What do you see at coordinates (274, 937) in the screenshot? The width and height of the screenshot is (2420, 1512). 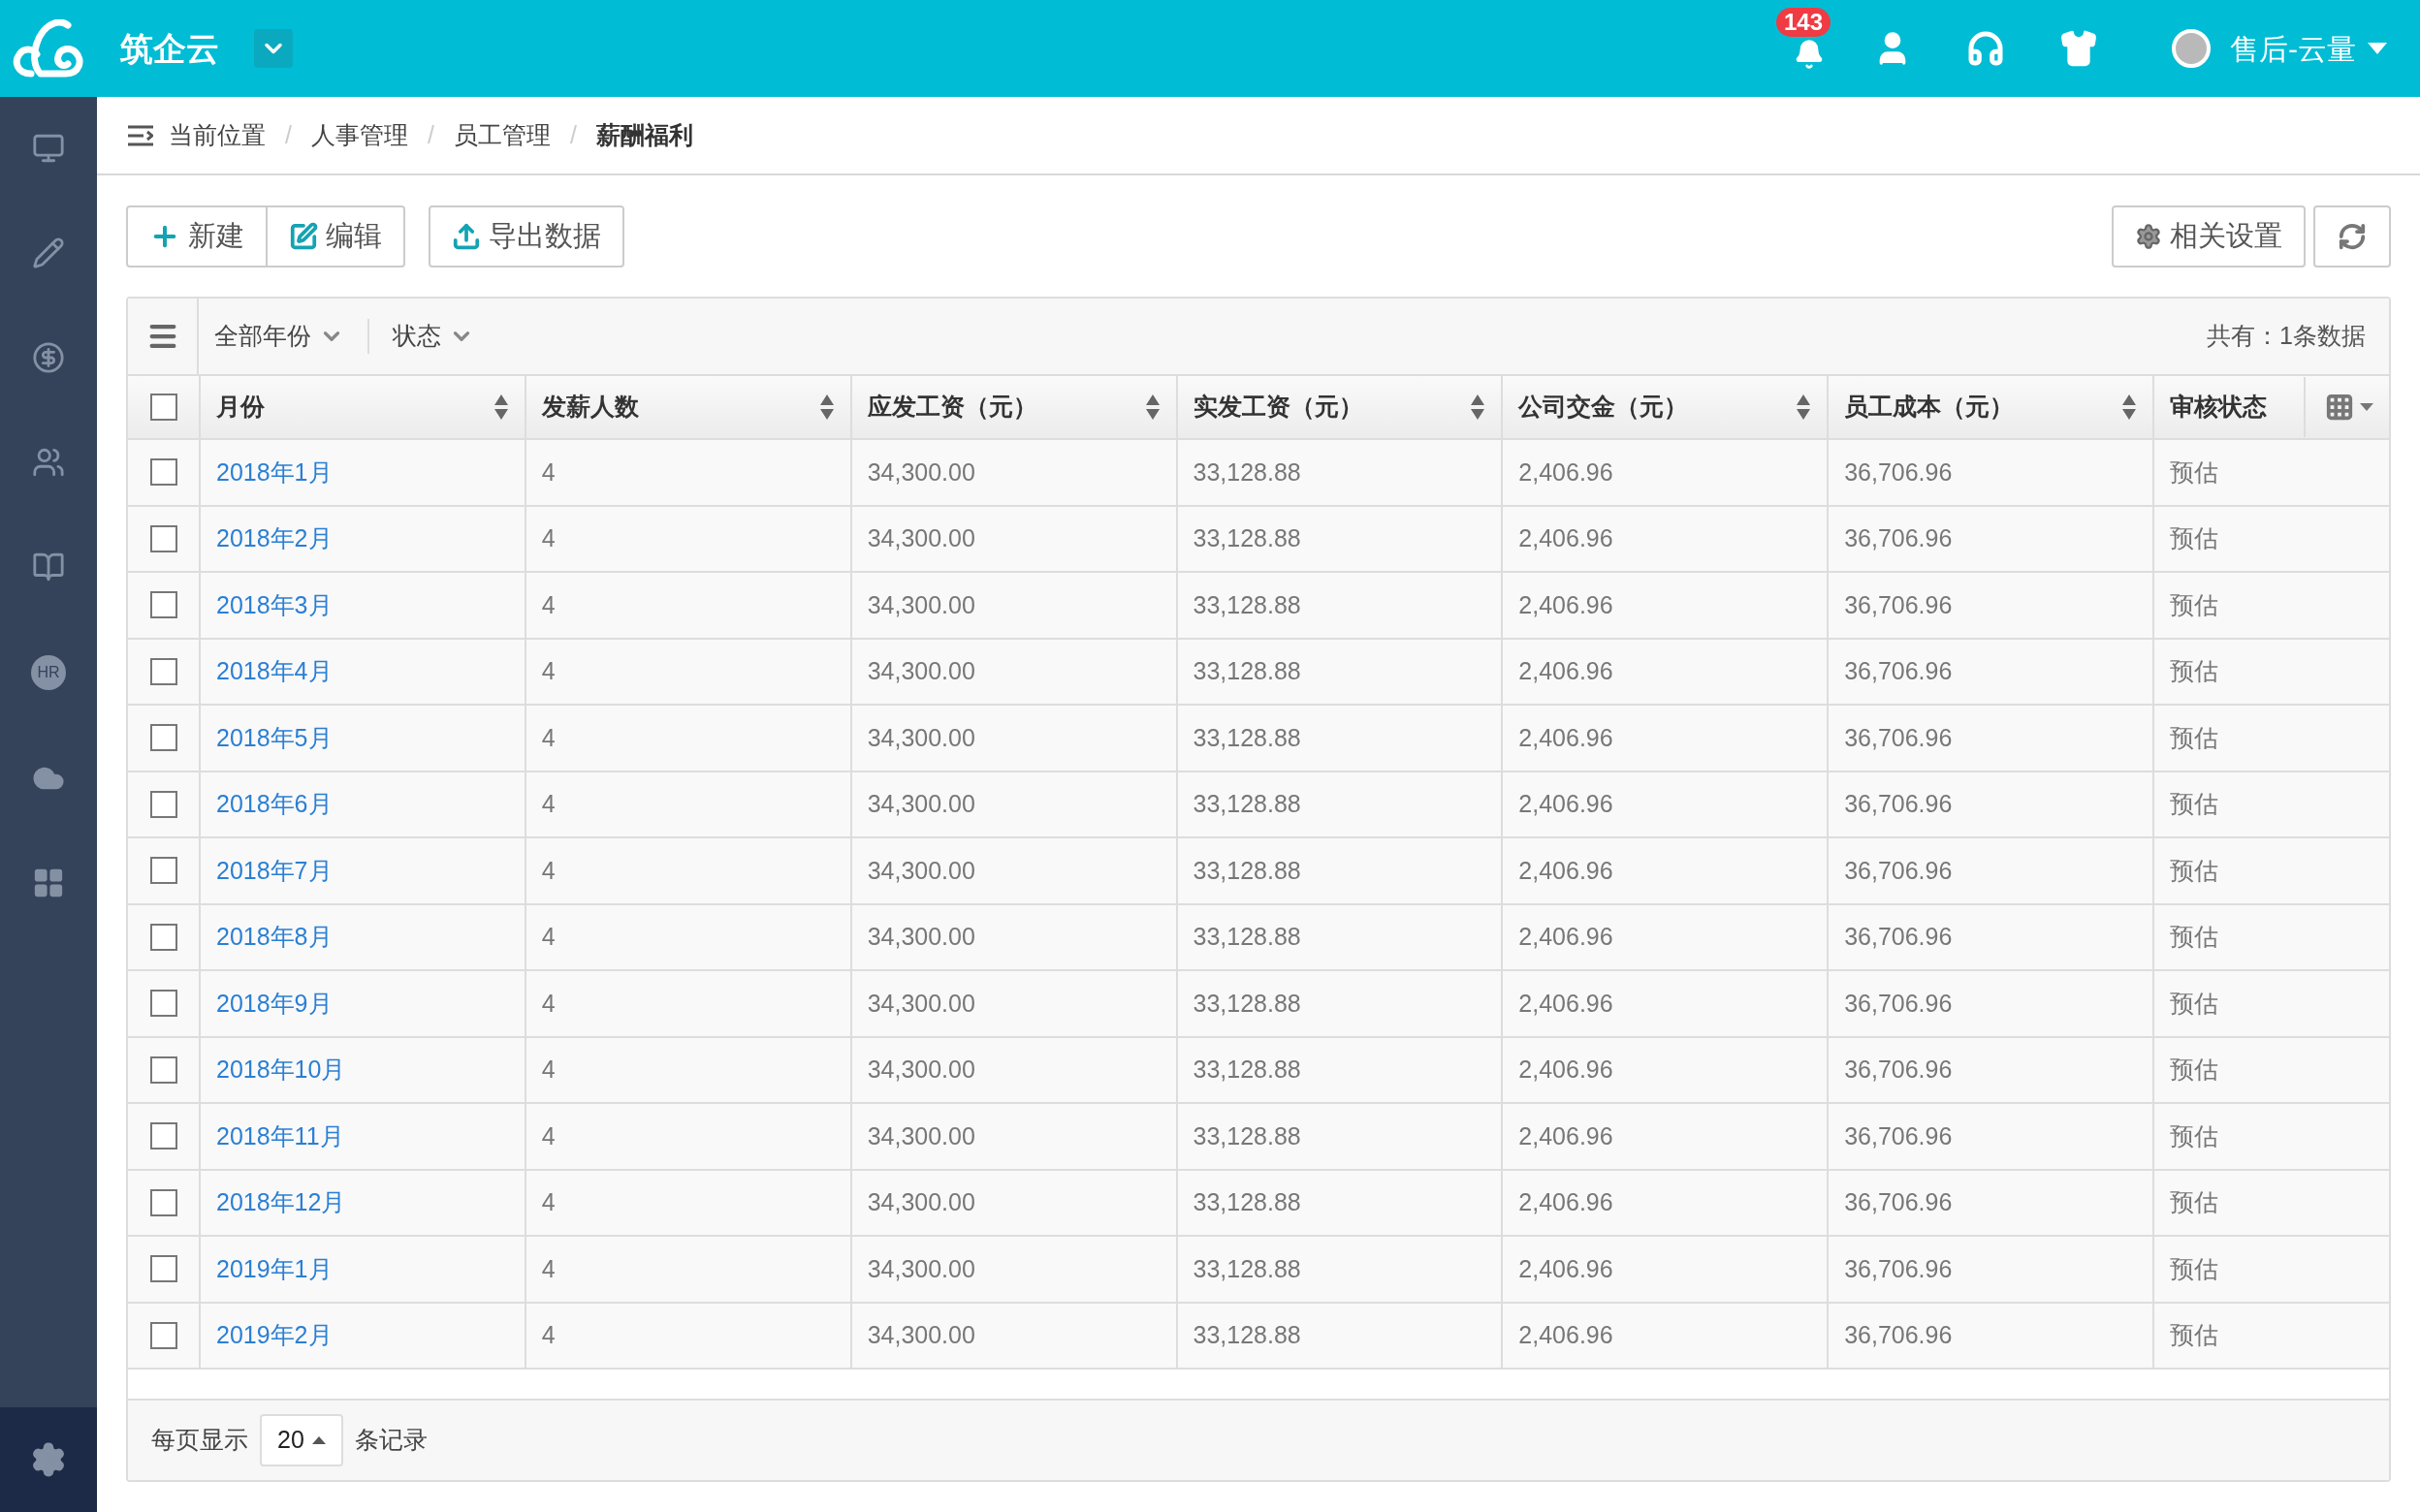 I see `month-link: 2018年8月` at bounding box center [274, 937].